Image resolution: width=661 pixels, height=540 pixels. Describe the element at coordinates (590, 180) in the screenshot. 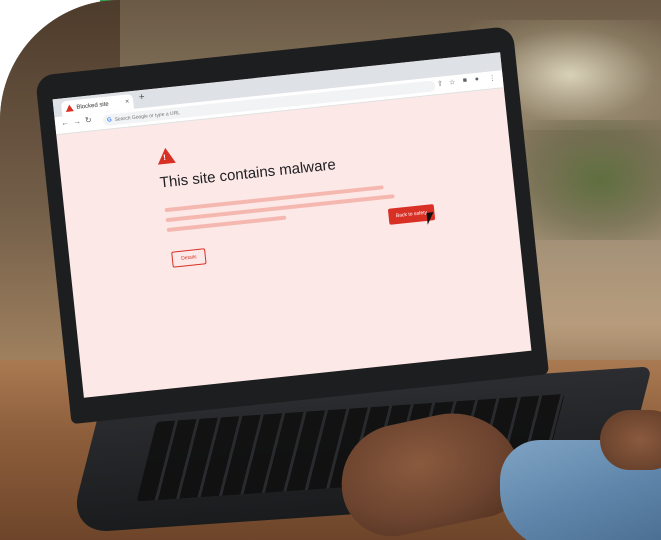

I see `plant` at that location.